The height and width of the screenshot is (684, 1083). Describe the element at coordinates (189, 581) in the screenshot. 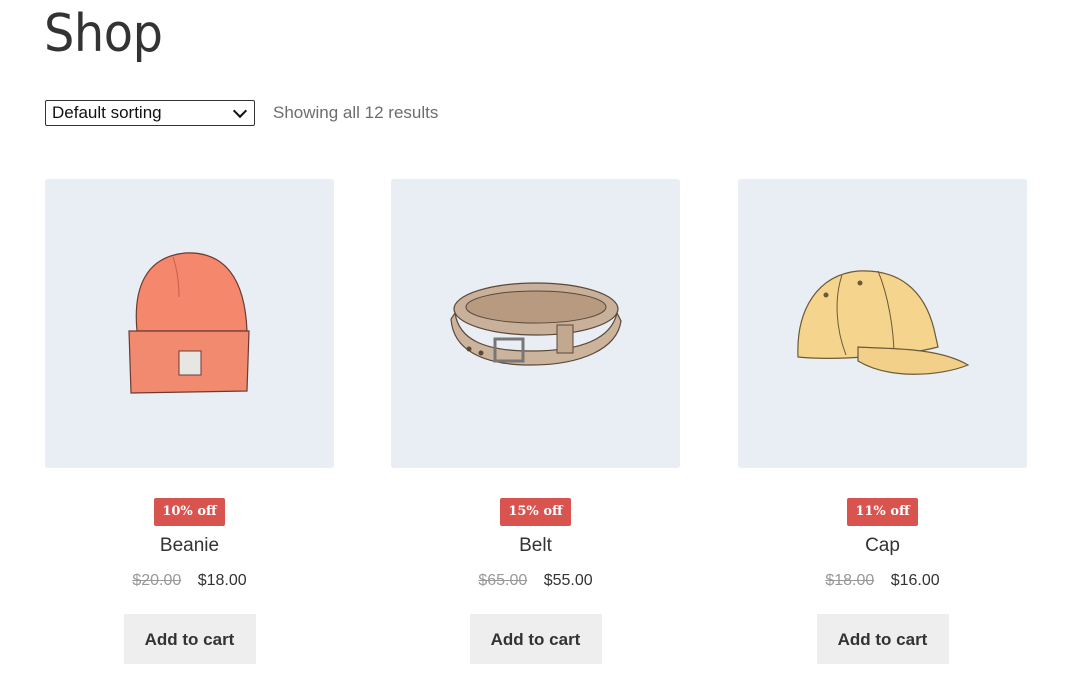

I see `product-price: $20.00 $18.00` at that location.